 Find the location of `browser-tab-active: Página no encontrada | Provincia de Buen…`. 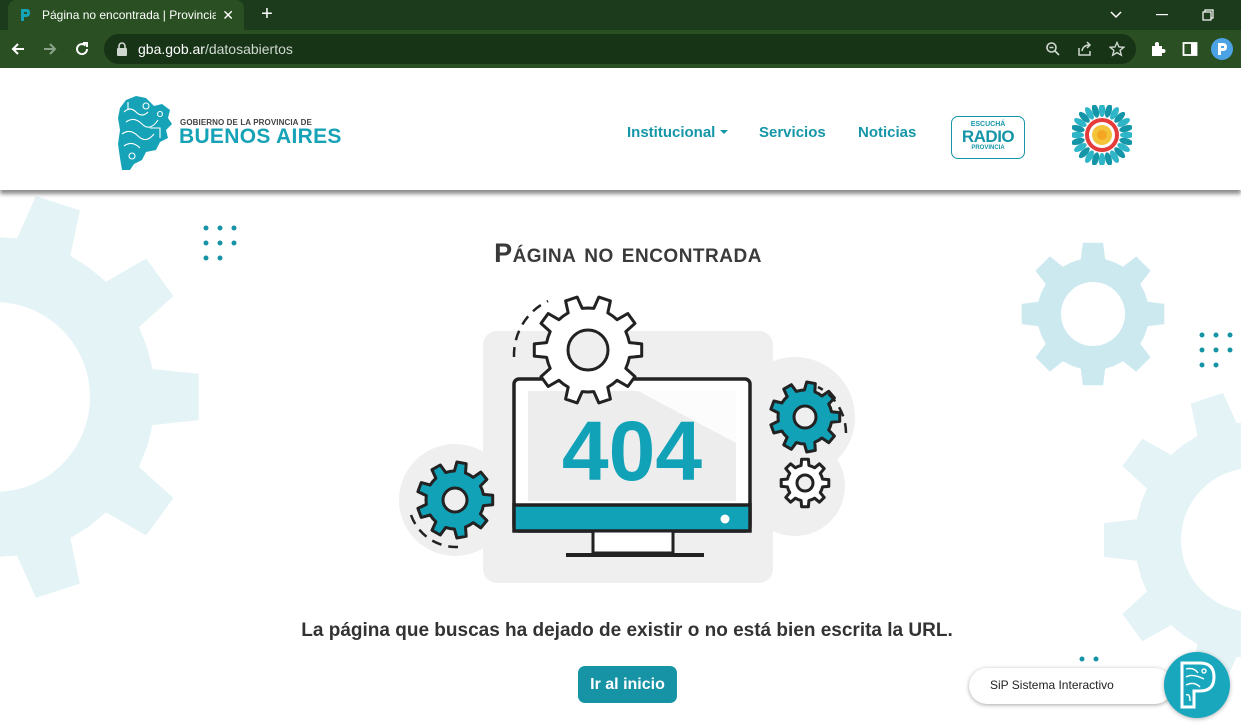

browser-tab-active: Página no encontrada | Provincia de Buen… is located at coordinates (126, 15).